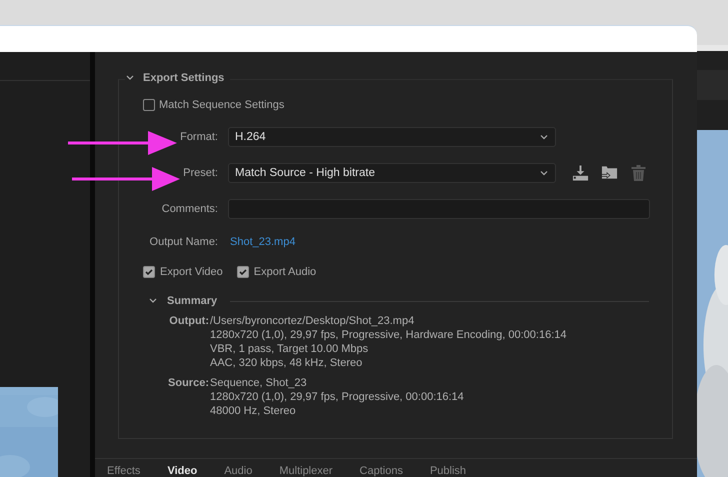  What do you see at coordinates (200, 173) in the screenshot?
I see `field-label: Preset:` at bounding box center [200, 173].